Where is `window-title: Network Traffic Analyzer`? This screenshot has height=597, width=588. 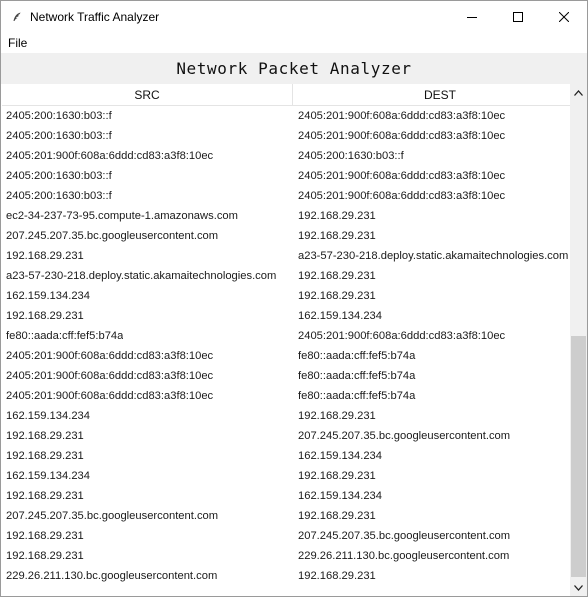 window-title: Network Traffic Analyzer is located at coordinates (95, 17).